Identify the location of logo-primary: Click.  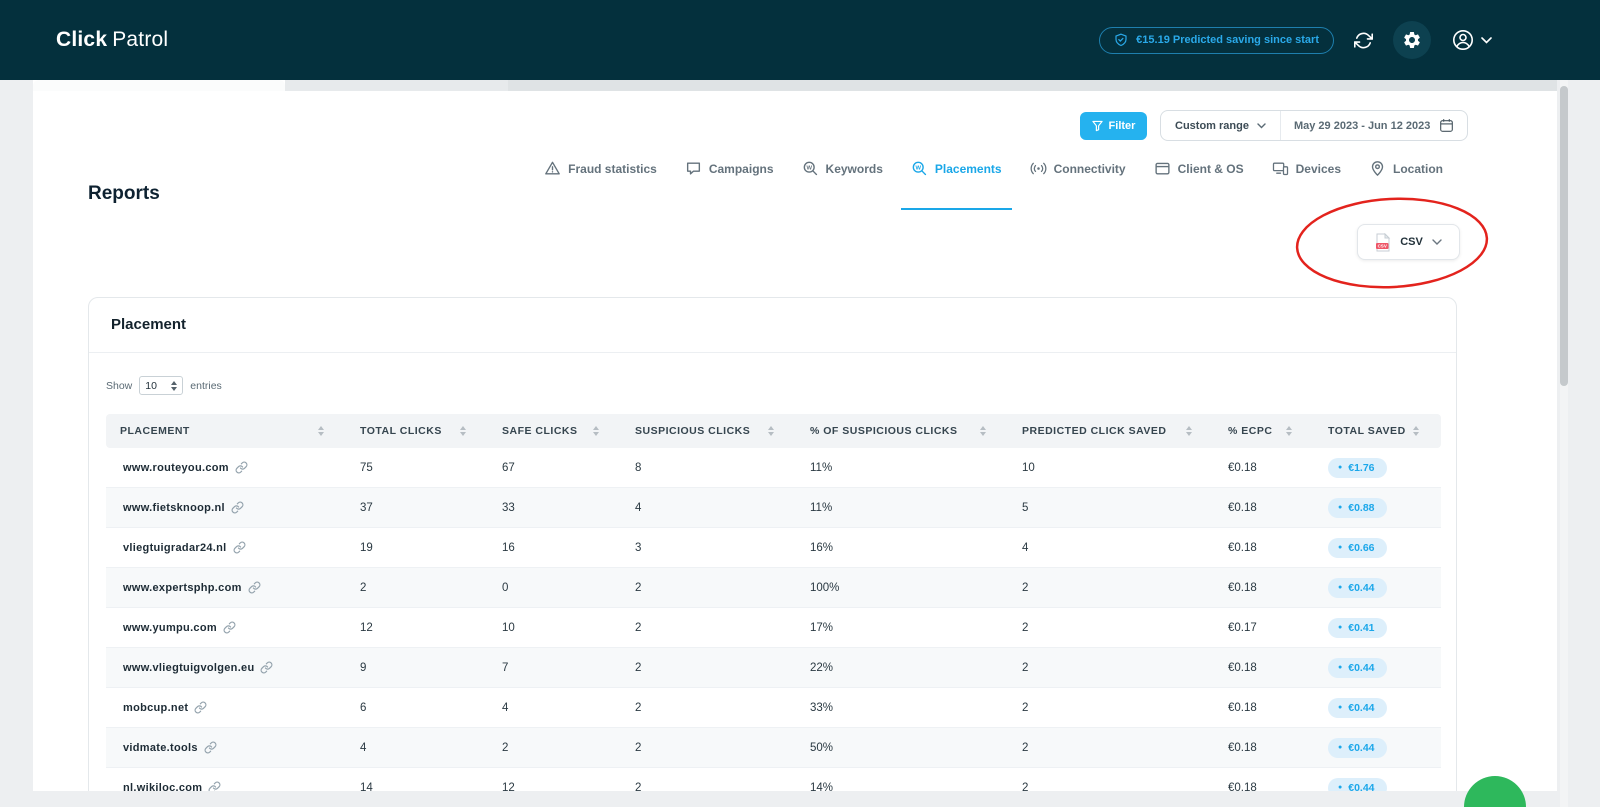
(82, 39).